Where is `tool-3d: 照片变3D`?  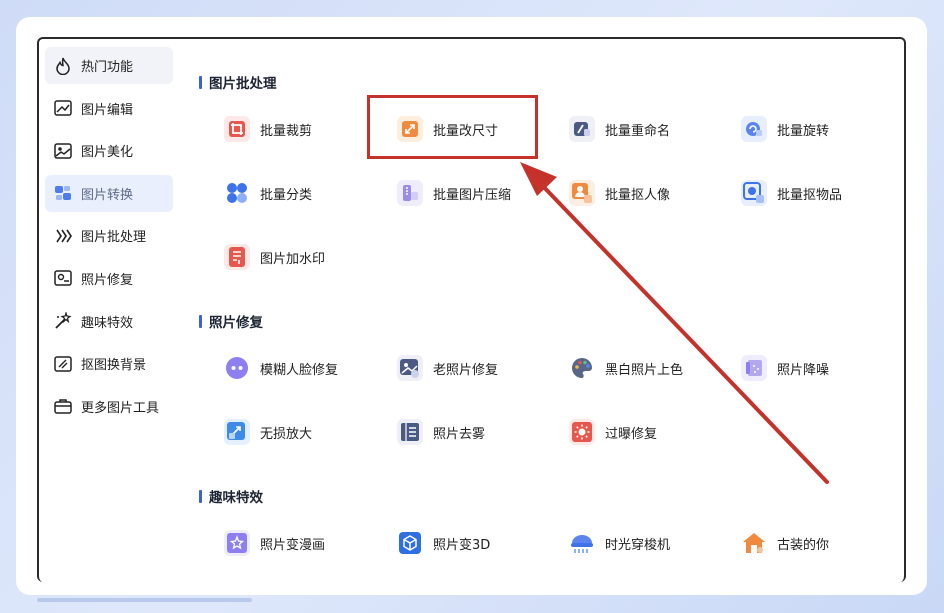 tool-3d: 照片变3D is located at coordinates (443, 543).